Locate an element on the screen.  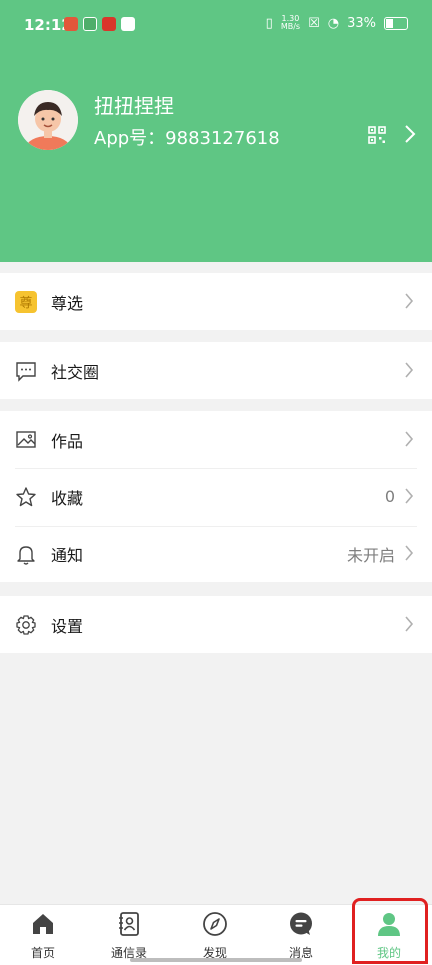
menu-item-works: 作品 is located at coordinates (216, 439).